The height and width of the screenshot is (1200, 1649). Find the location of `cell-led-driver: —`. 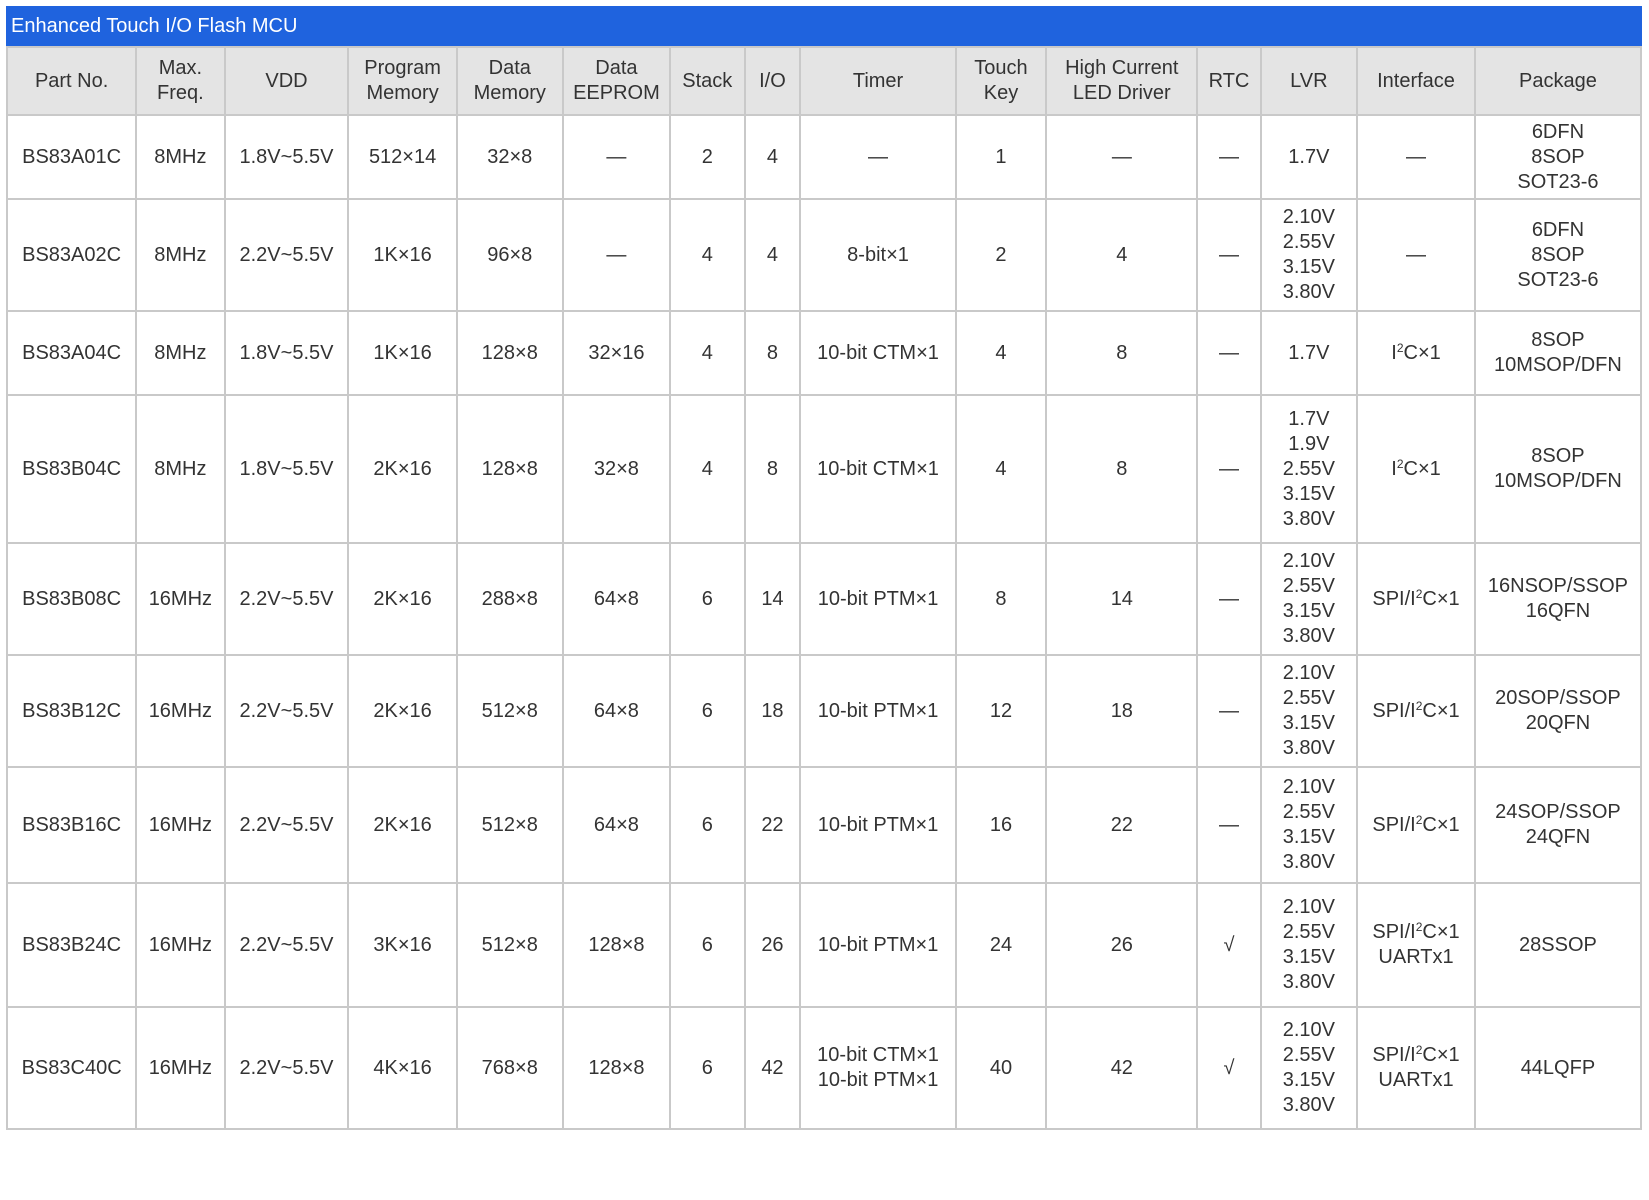

cell-led-driver: — is located at coordinates (1122, 157).